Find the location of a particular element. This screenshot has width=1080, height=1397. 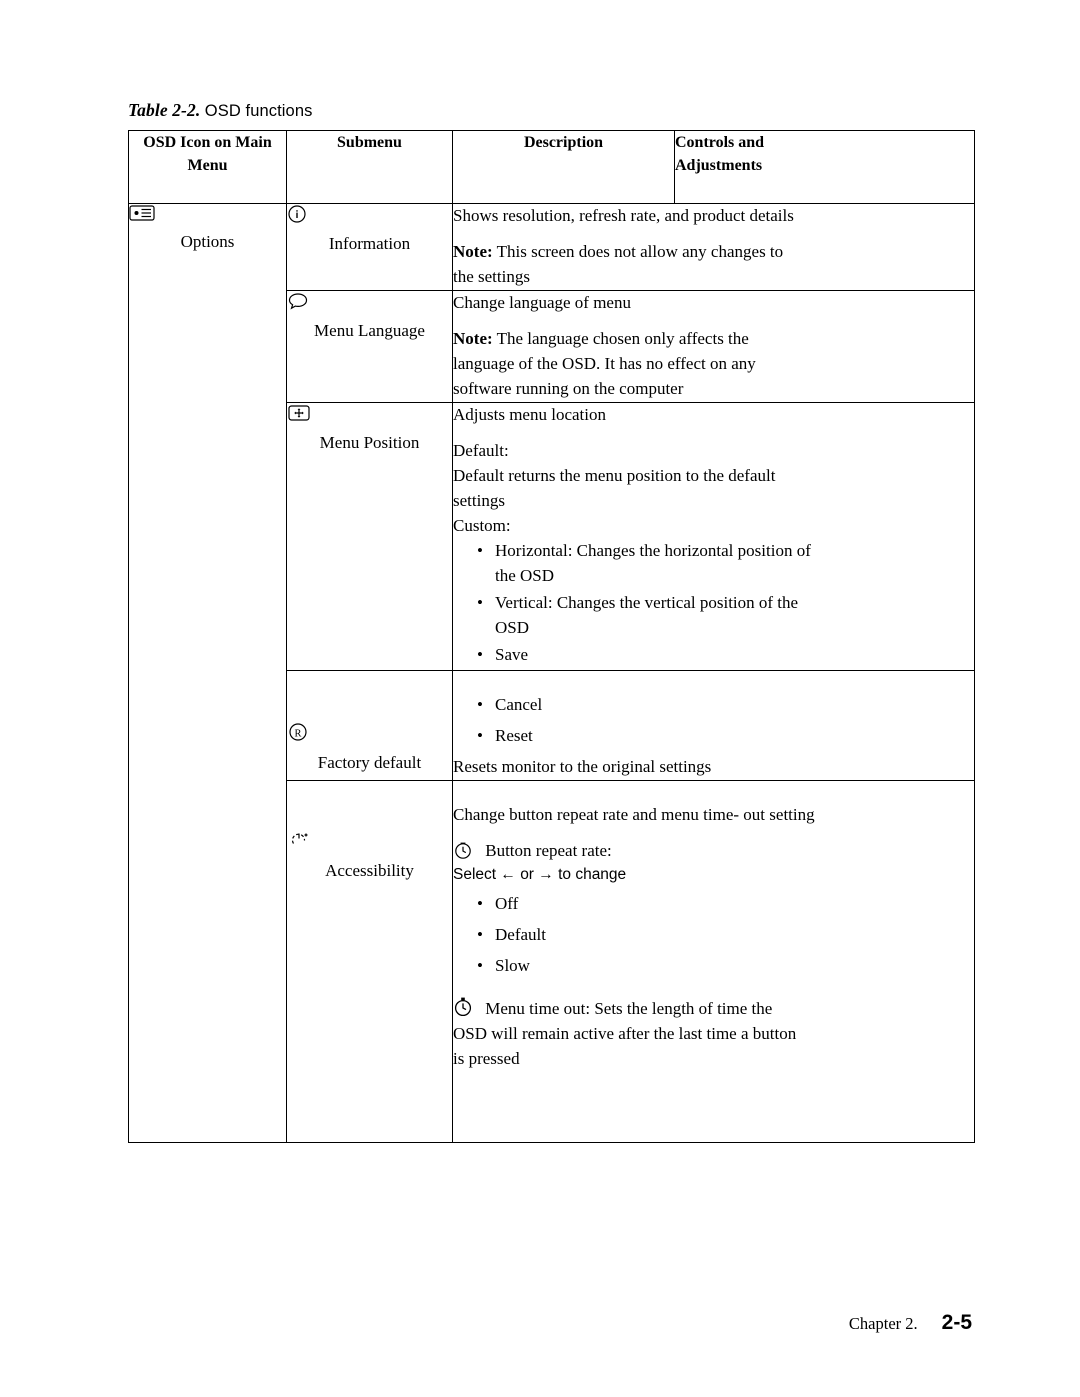

header-osd-icon-main-menu: OSD Icon on Main Menu is located at coordinates (207, 167).